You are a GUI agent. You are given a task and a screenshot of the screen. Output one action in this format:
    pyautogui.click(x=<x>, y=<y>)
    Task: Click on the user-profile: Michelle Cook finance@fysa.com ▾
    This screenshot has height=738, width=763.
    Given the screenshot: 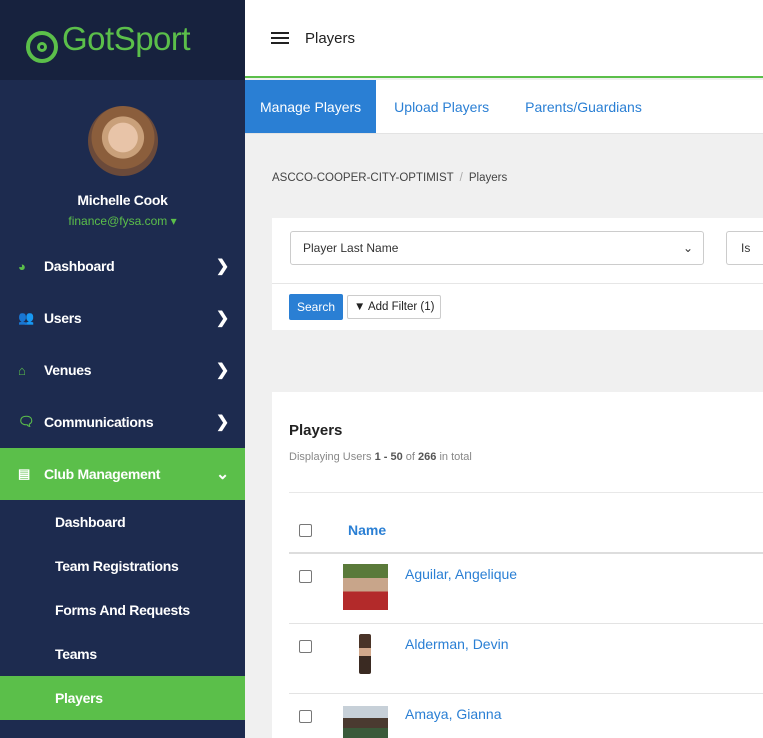 What is the action you would take?
    pyautogui.click(x=122, y=160)
    